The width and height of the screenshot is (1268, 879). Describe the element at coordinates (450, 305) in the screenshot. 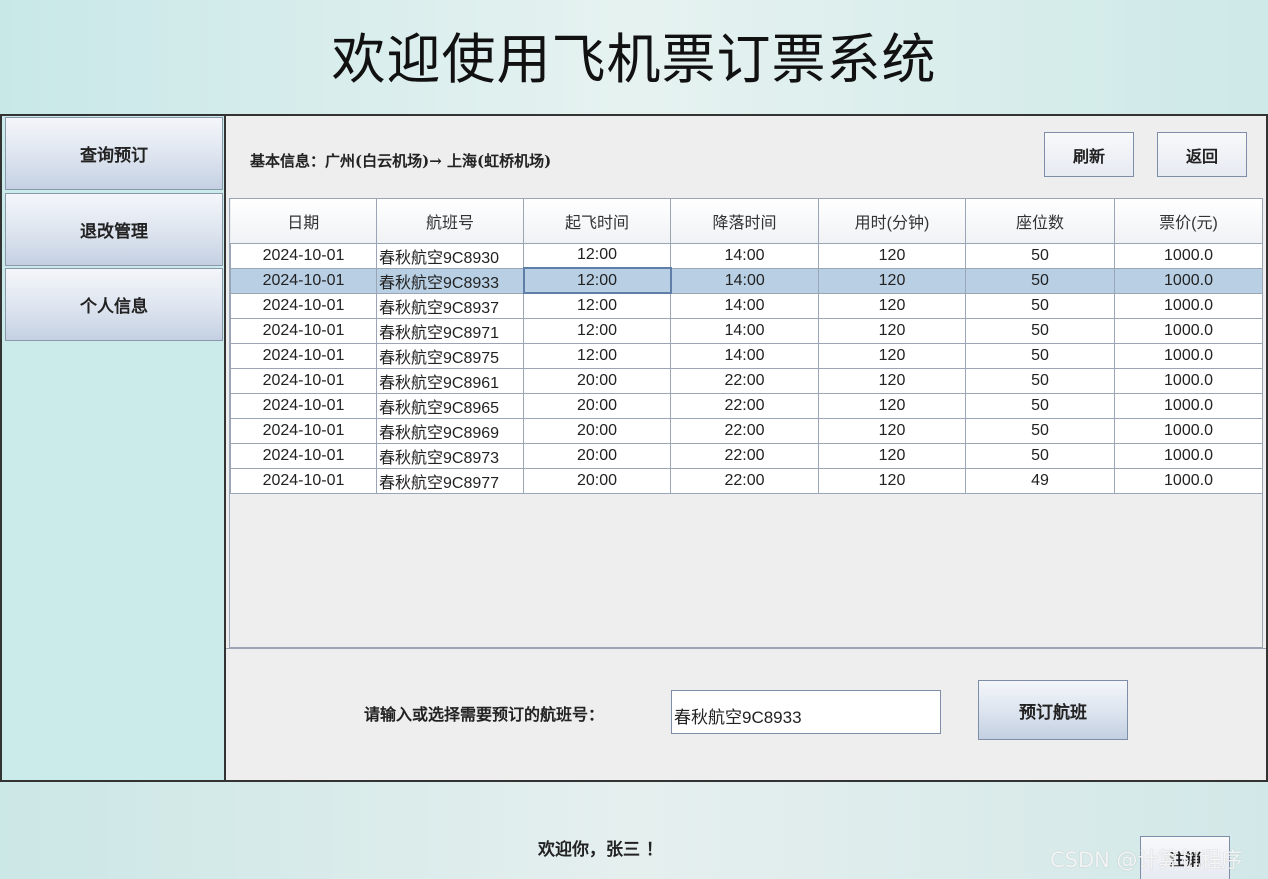

I see `table-cell: 春秋航空9C8937` at that location.